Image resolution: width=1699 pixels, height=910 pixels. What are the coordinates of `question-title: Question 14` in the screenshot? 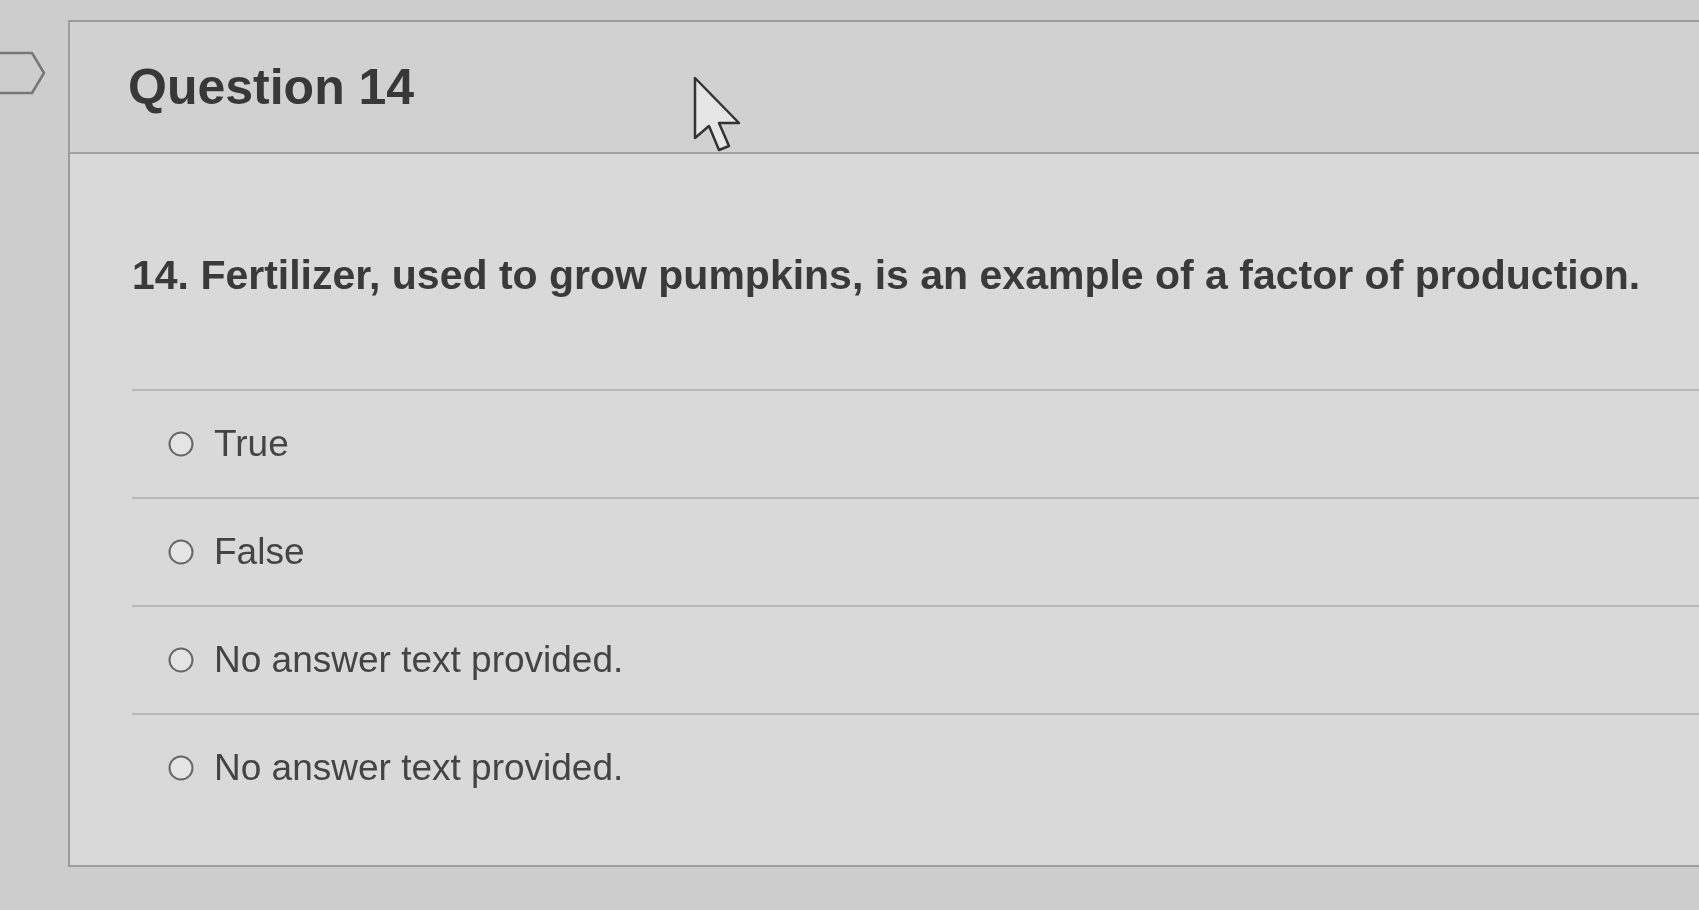 It's located at (271, 87).